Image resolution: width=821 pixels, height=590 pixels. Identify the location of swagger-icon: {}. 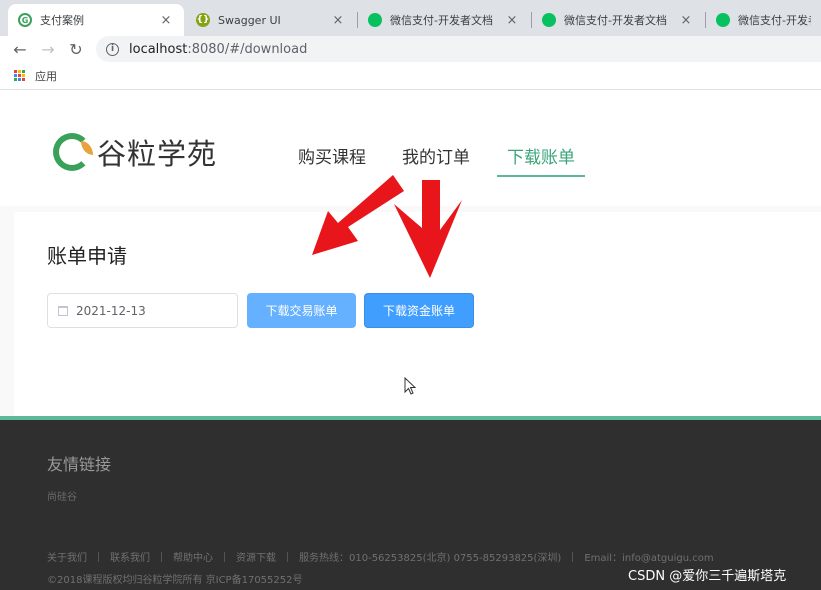
(203, 20).